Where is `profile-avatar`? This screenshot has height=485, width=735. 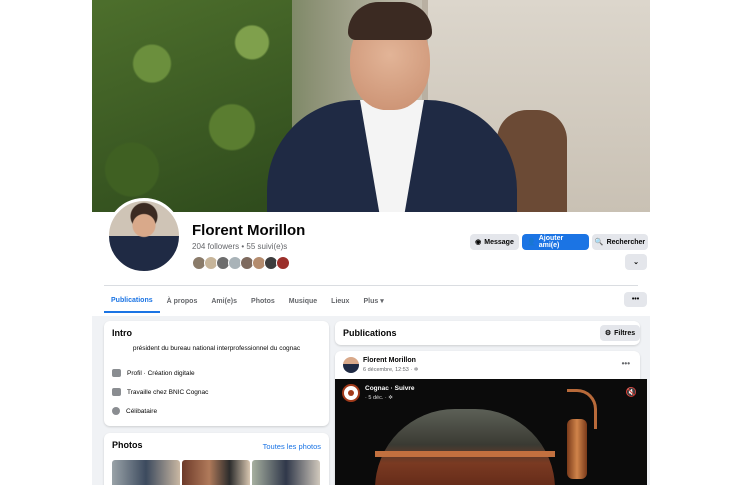
profile-avatar is located at coordinates (144, 236).